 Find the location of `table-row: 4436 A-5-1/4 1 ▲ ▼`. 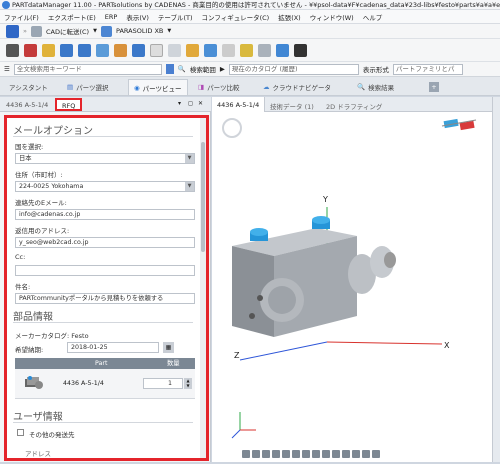

table-row: 4436 A-5-1/4 1 ▲ ▼ is located at coordinates (105, 384).